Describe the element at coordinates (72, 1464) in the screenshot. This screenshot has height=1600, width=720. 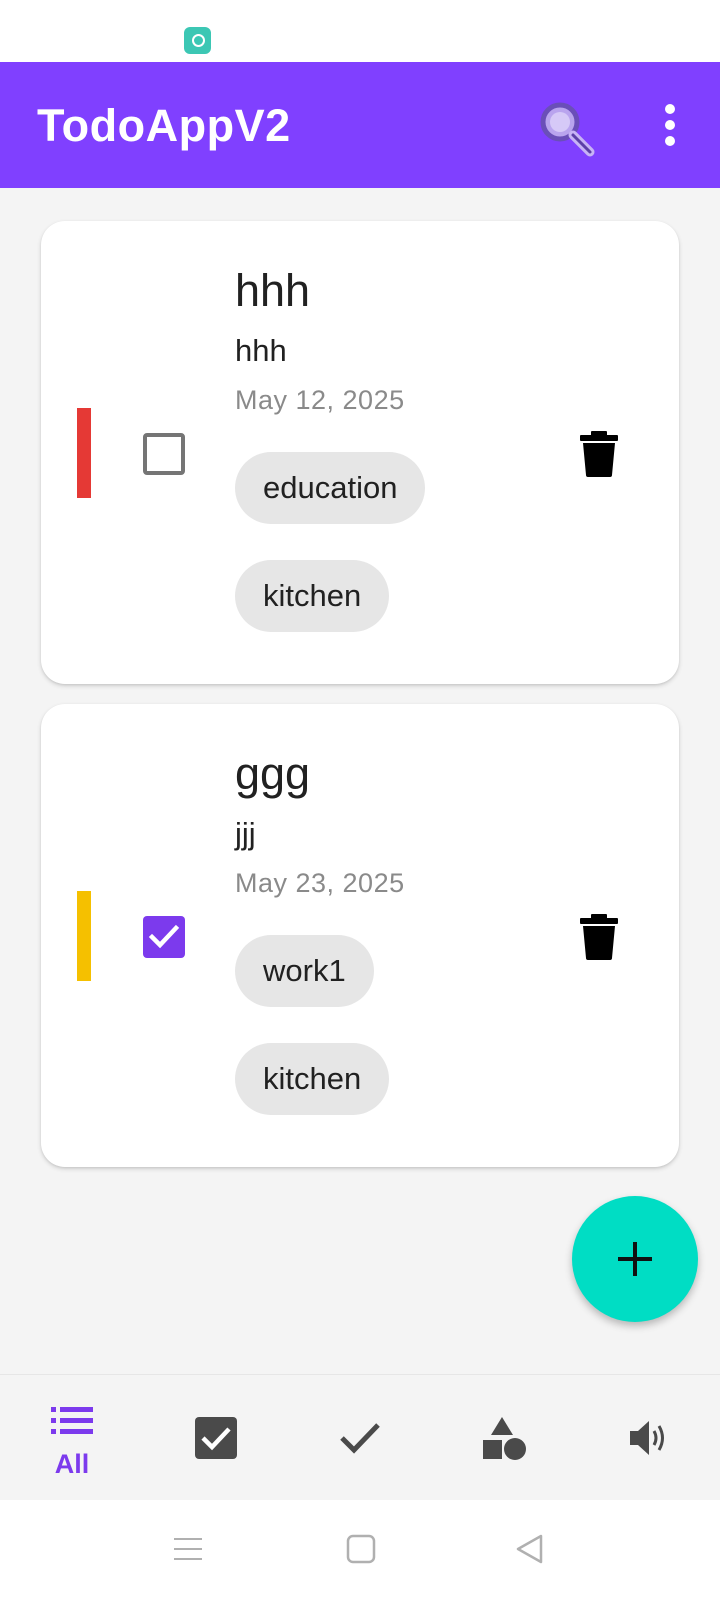
I see `nav-label-all: All` at that location.